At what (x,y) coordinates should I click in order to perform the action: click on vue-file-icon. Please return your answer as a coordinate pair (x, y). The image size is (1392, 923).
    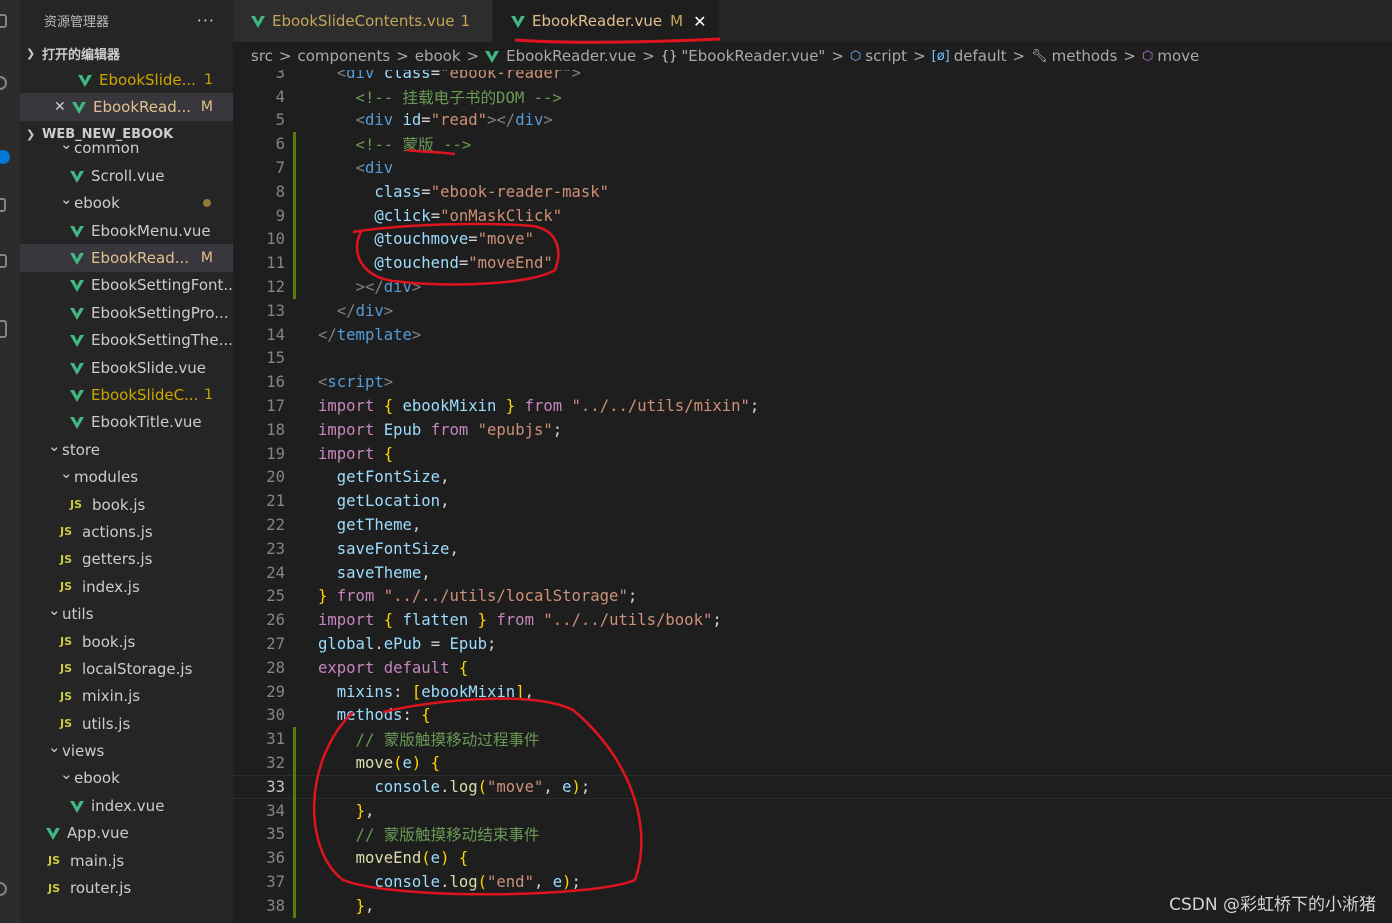
    Looking at the image, I should click on (85, 80).